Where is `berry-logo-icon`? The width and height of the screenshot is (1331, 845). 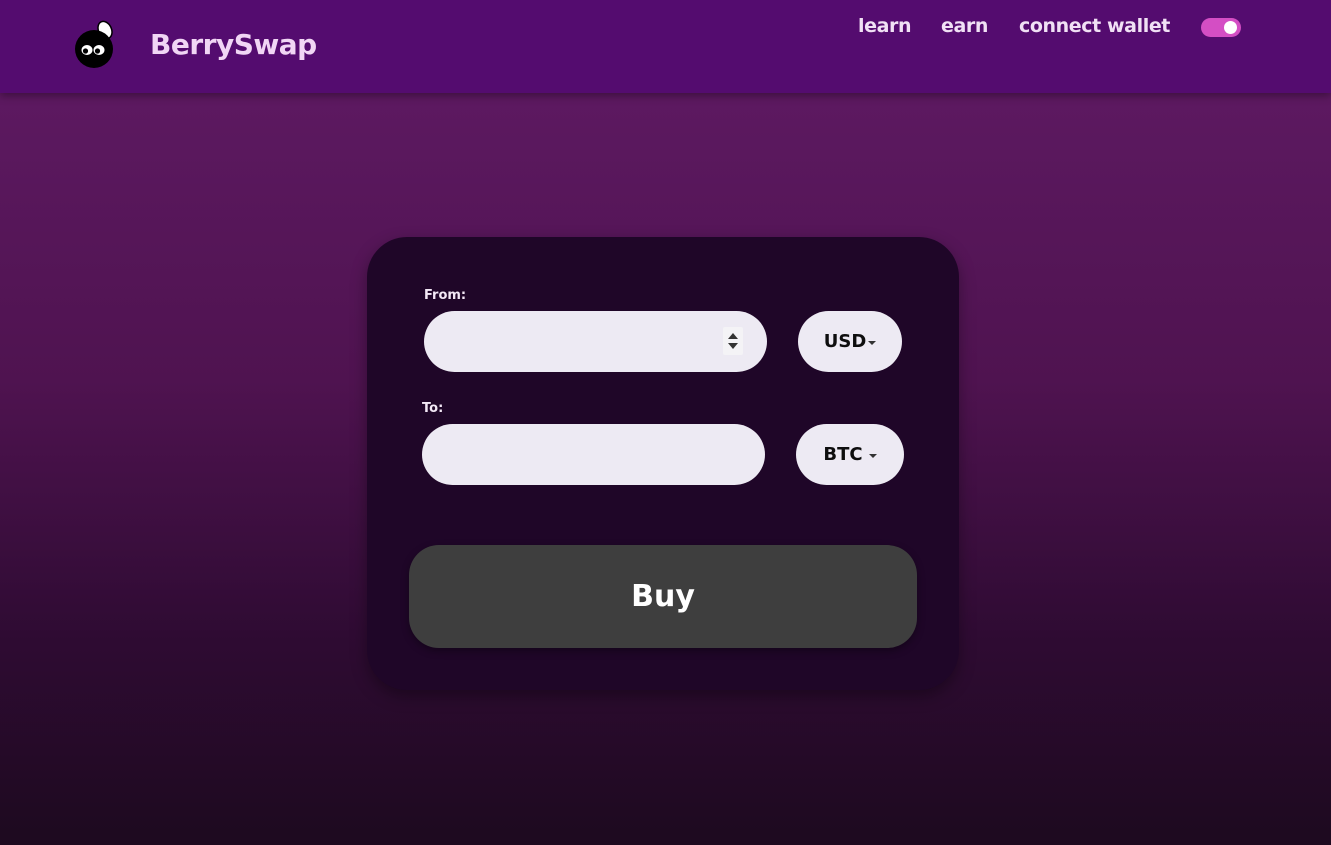 berry-logo-icon is located at coordinates (96, 45).